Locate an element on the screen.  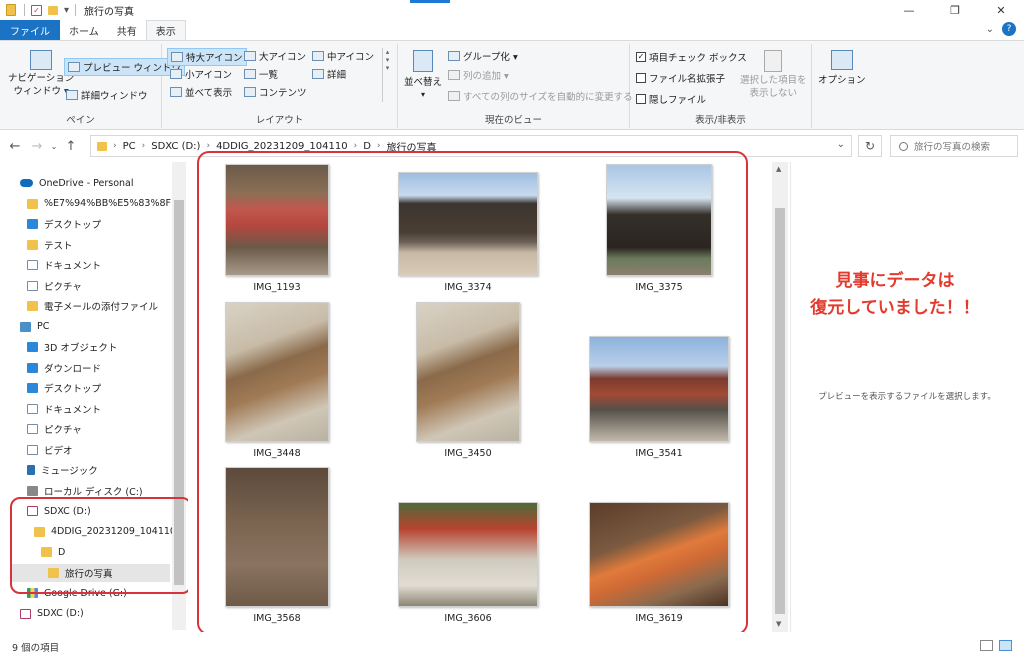
add-columns-button: 列の追加 ▾ is located at coordinates (478, 75).